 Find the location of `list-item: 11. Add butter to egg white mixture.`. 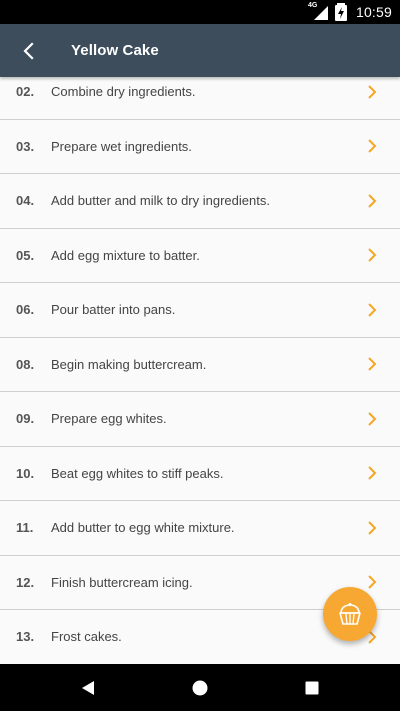

list-item: 11. Add butter to egg white mixture. is located at coordinates (200, 528).